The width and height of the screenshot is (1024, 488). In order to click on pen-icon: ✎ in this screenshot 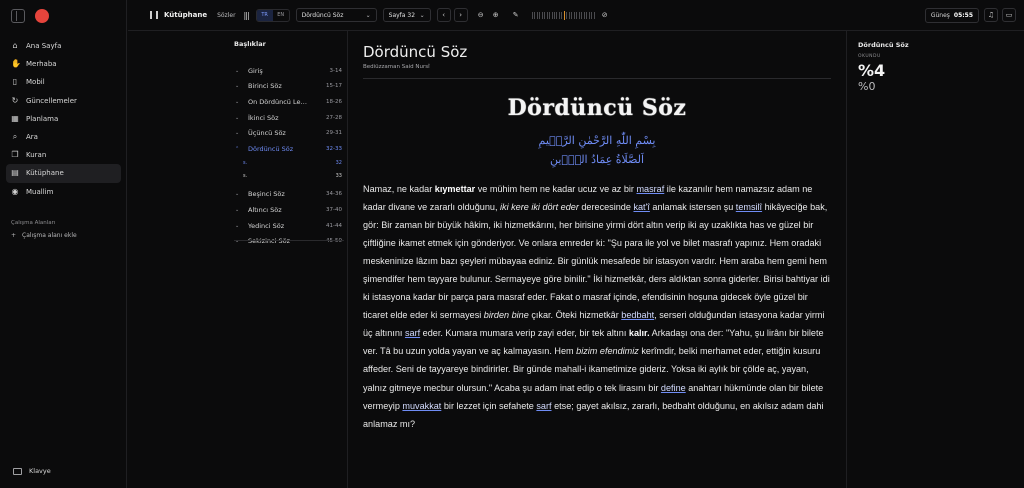, I will do `click(516, 15)`.